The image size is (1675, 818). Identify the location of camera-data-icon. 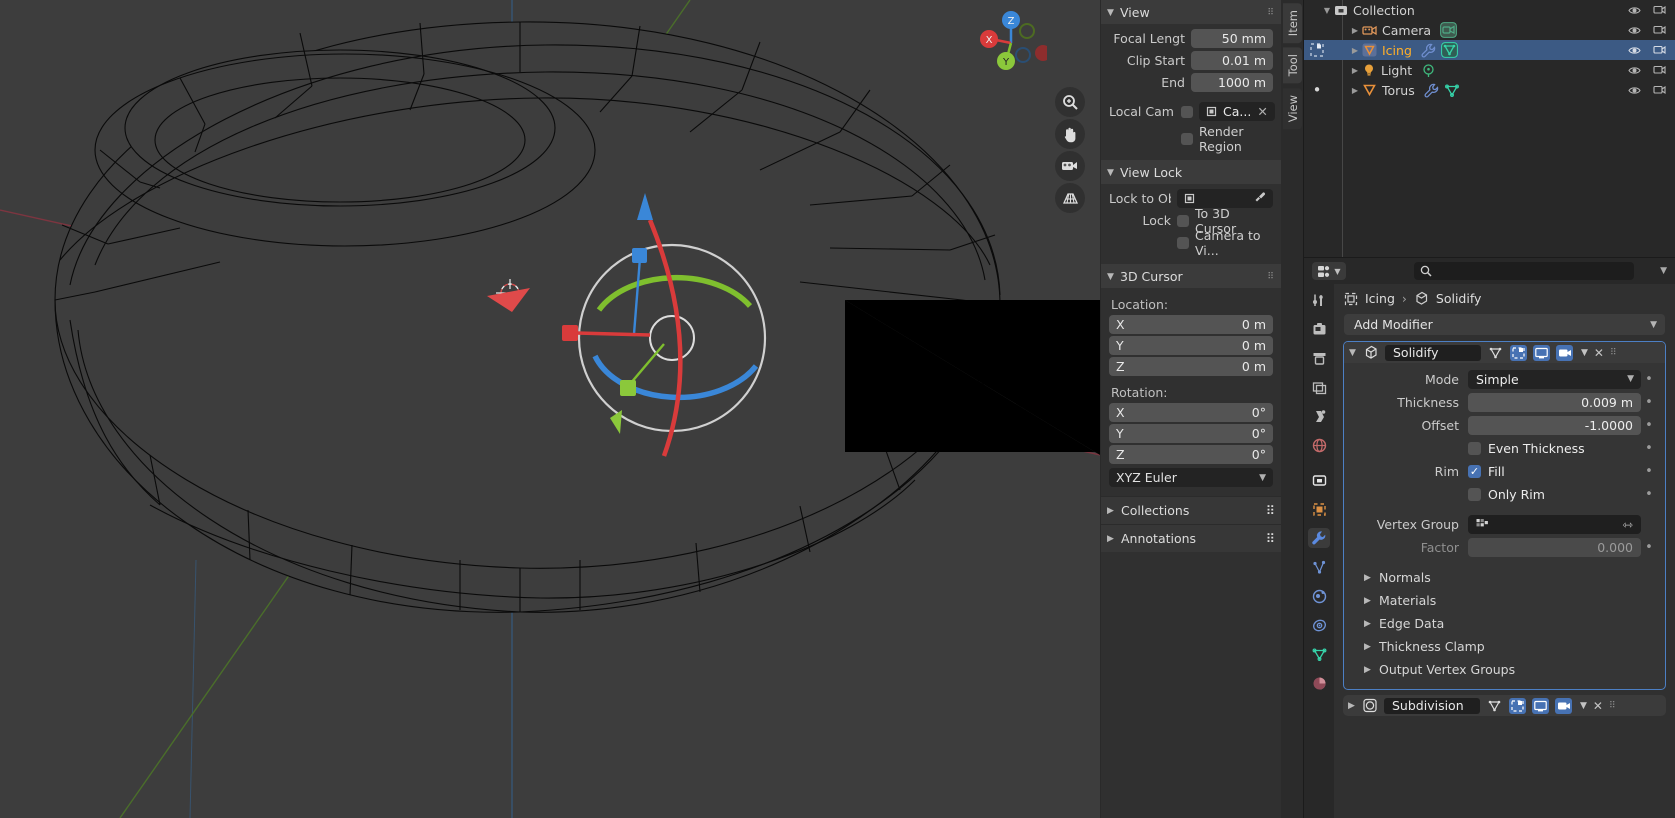
(1448, 30).